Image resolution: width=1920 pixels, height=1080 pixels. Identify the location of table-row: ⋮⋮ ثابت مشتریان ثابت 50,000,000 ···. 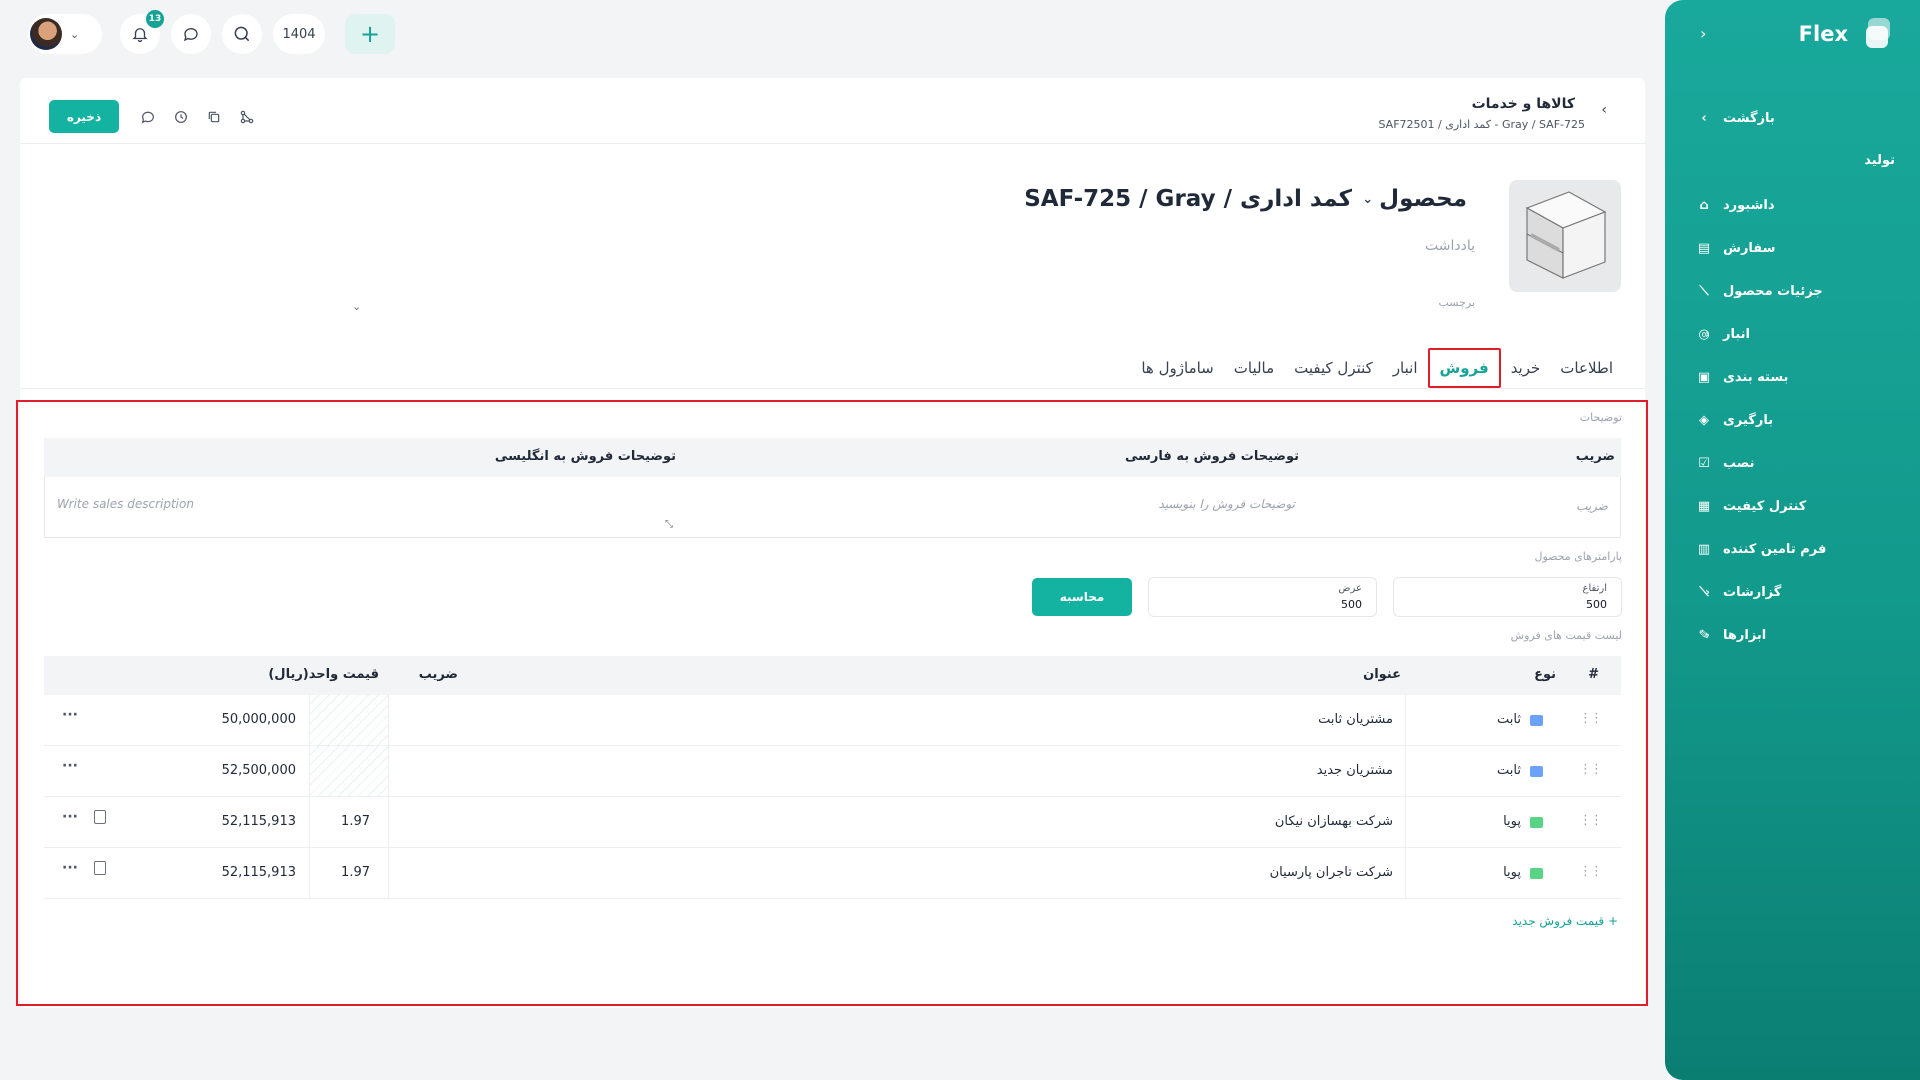
(832, 720).